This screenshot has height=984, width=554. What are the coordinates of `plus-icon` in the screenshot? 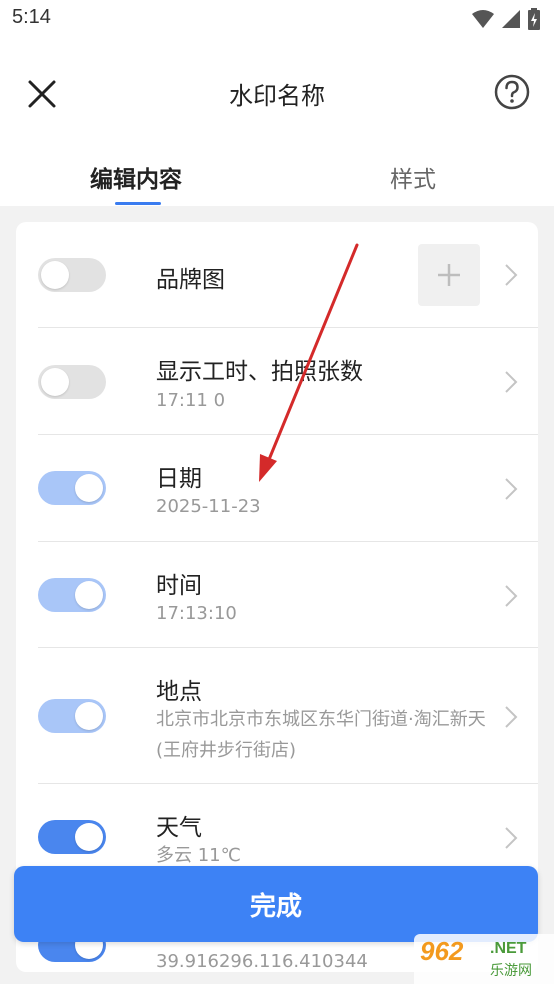 It's located at (449, 275).